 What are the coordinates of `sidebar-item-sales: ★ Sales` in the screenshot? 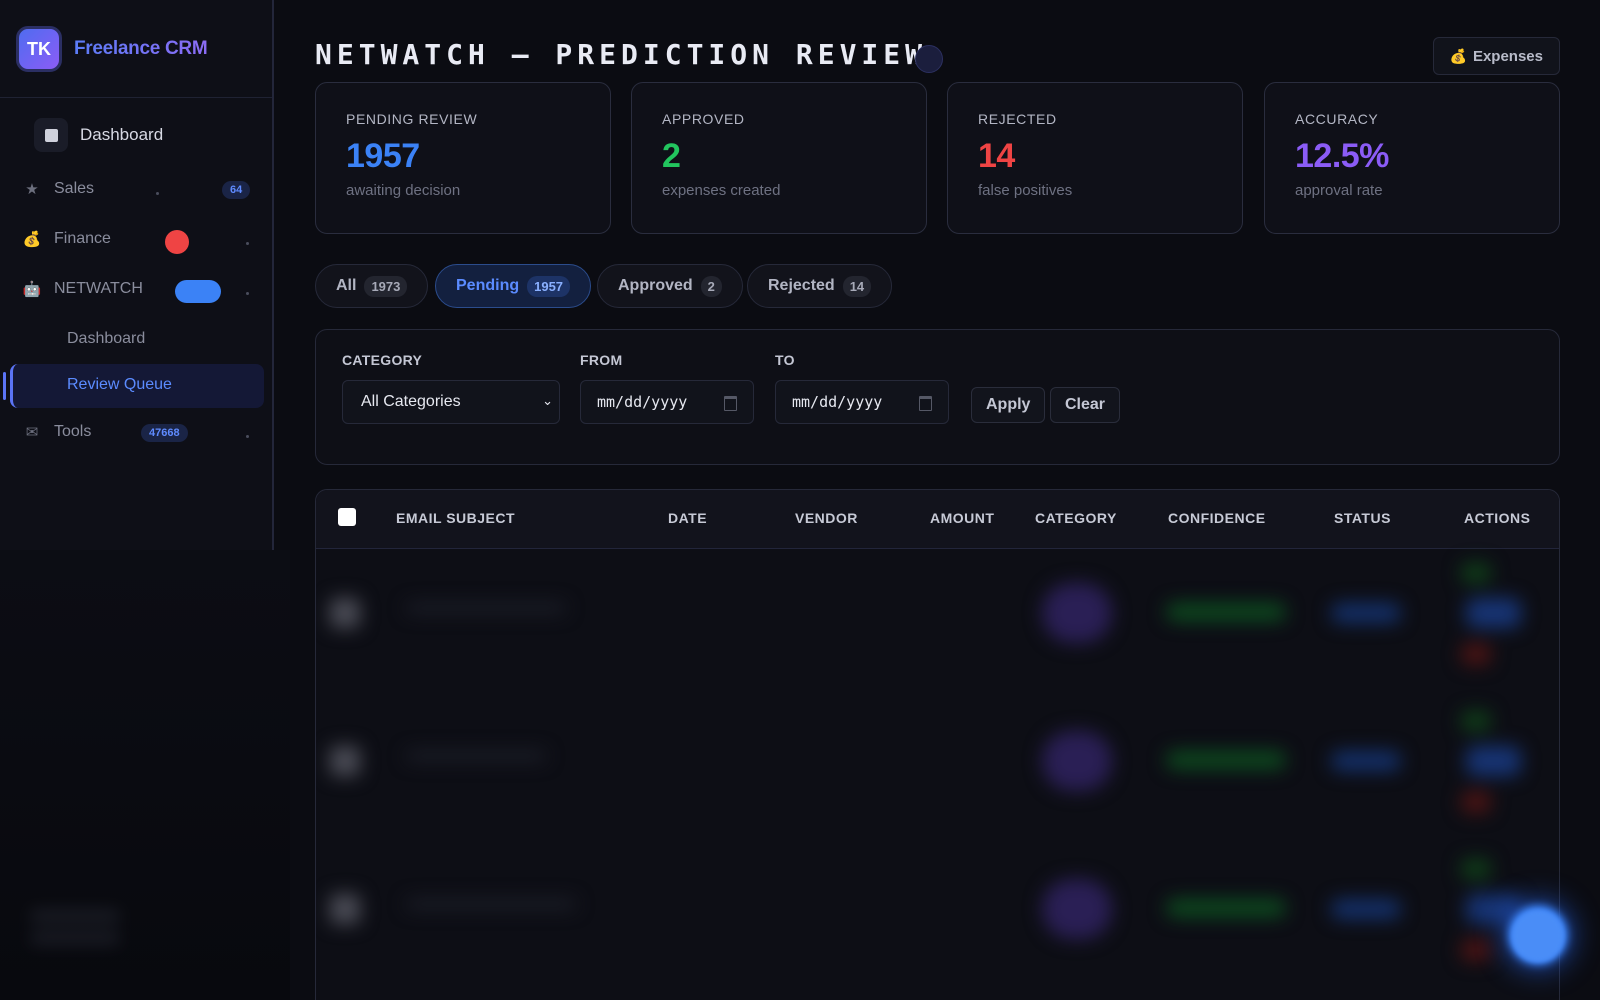 It's located at (58, 189).